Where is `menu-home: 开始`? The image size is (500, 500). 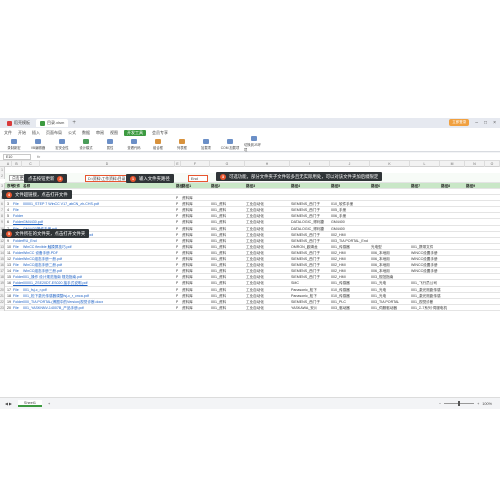
menu-home: 开始 is located at coordinates (22, 133).